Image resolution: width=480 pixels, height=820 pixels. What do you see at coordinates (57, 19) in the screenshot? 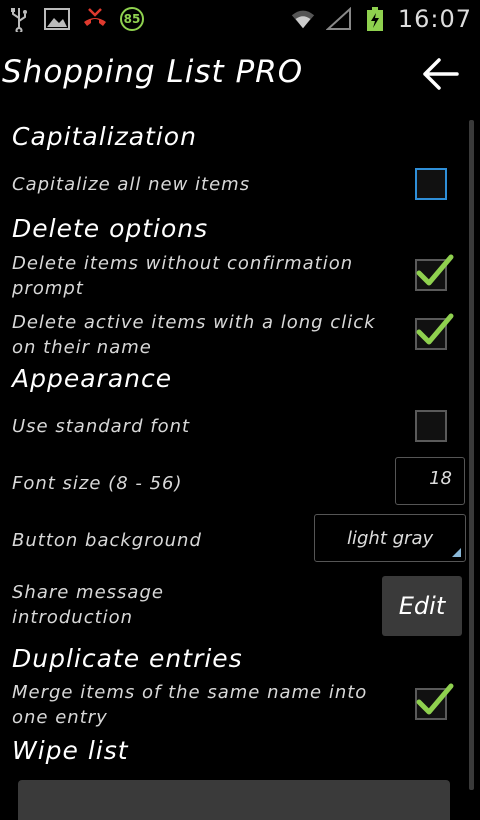
I see `image-icon` at bounding box center [57, 19].